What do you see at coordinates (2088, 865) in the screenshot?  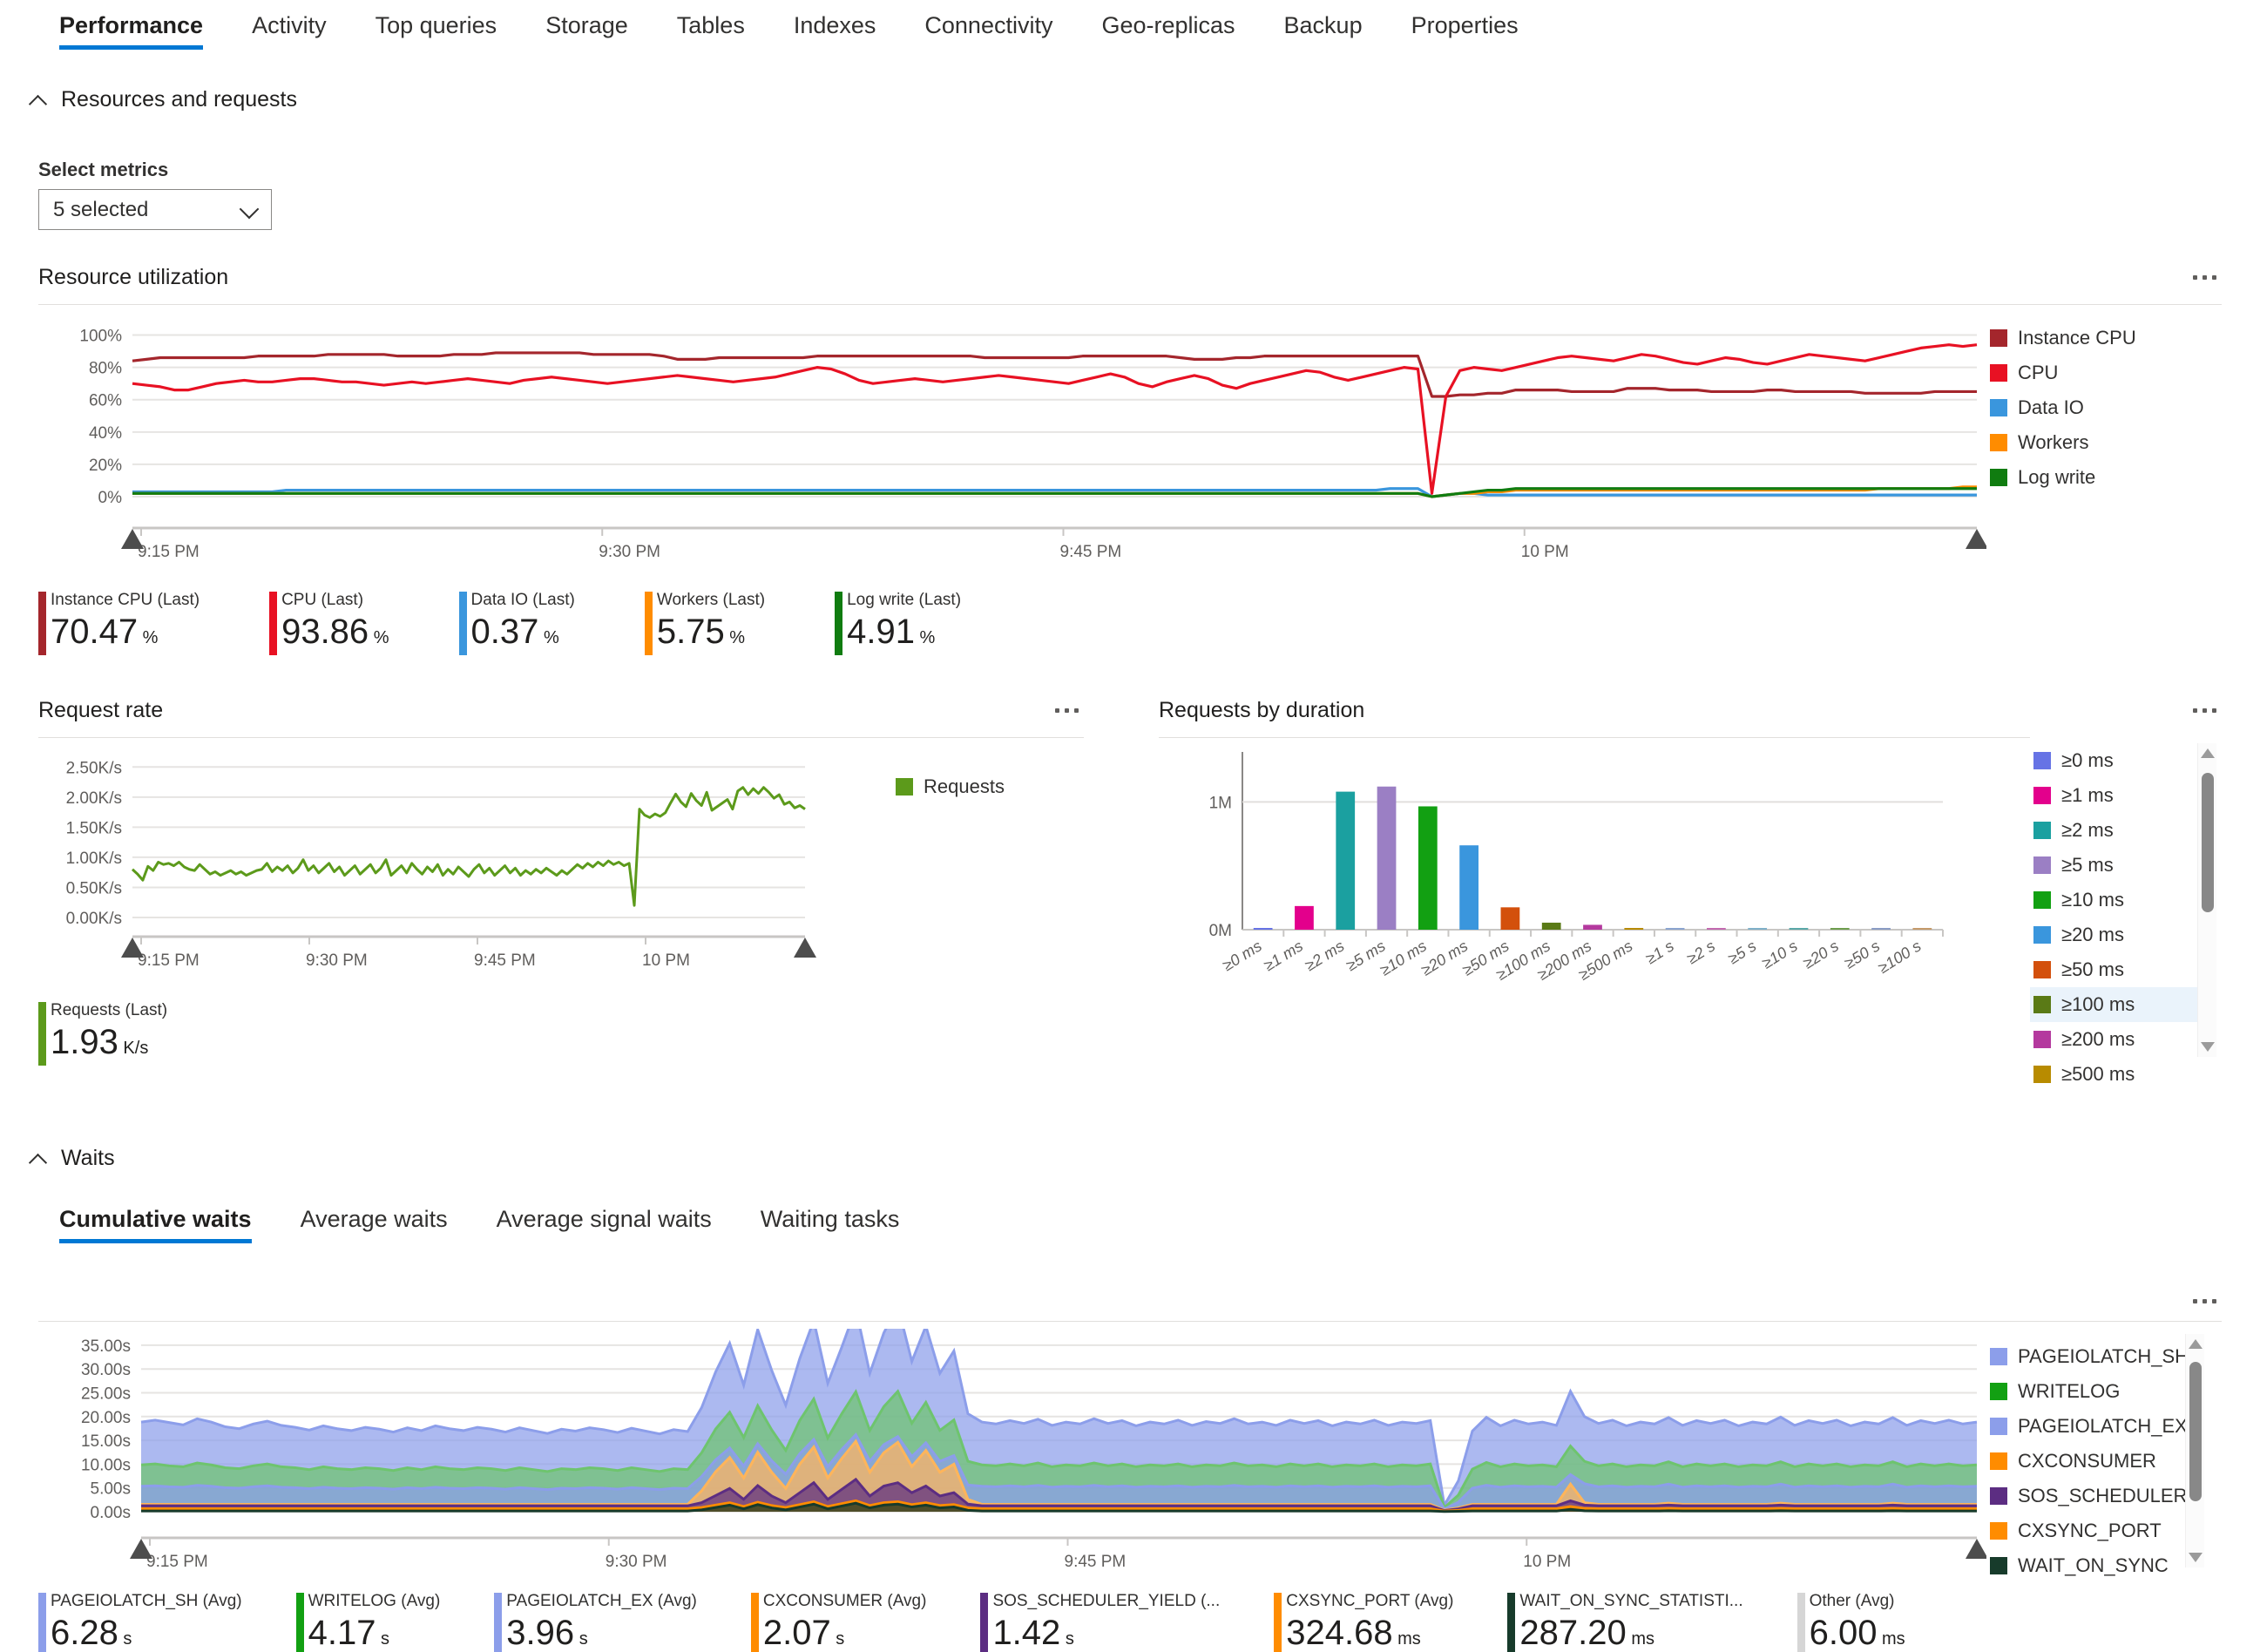 I see `legend-label: ≥5 ms` at bounding box center [2088, 865].